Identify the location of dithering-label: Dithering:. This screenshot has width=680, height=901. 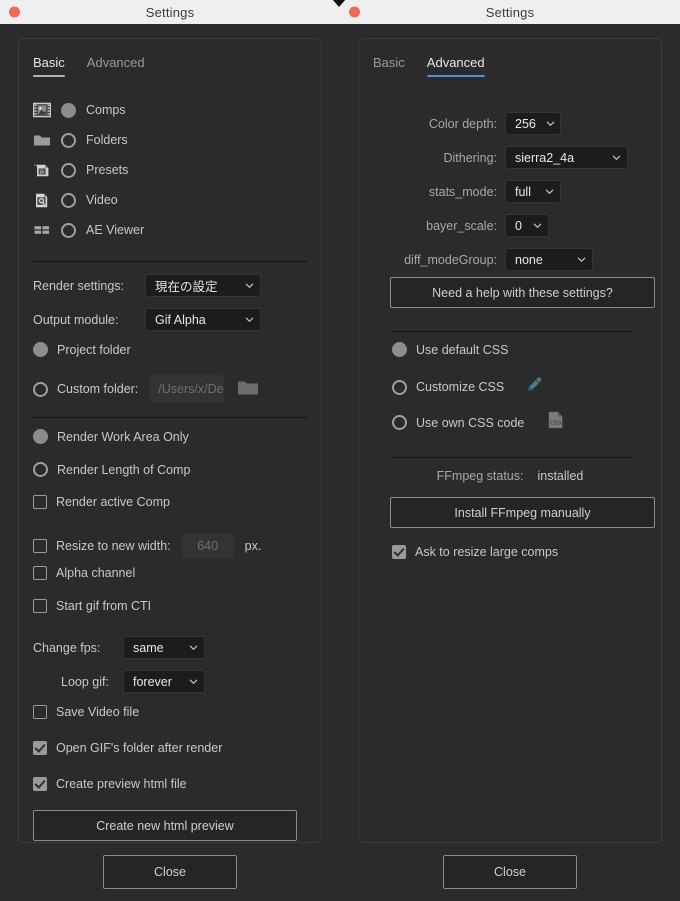
(470, 157).